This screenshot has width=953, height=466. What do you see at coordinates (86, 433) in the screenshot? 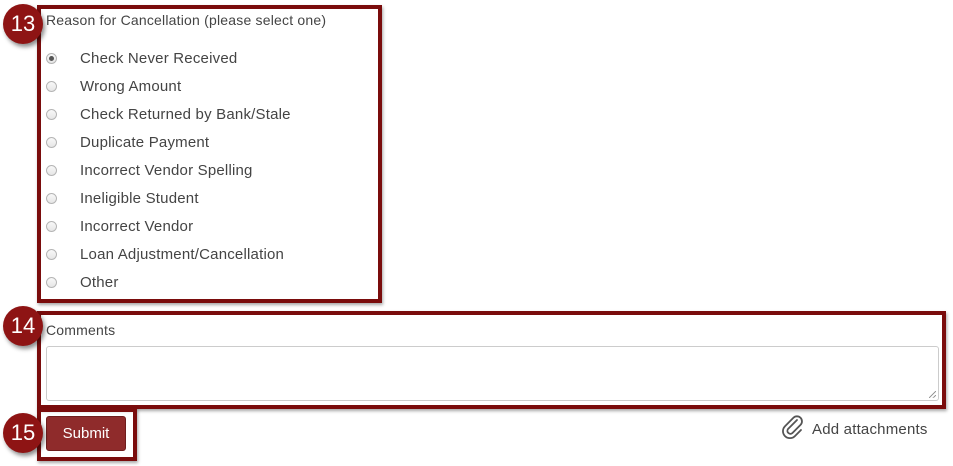
I see `submit-button: Submit` at bounding box center [86, 433].